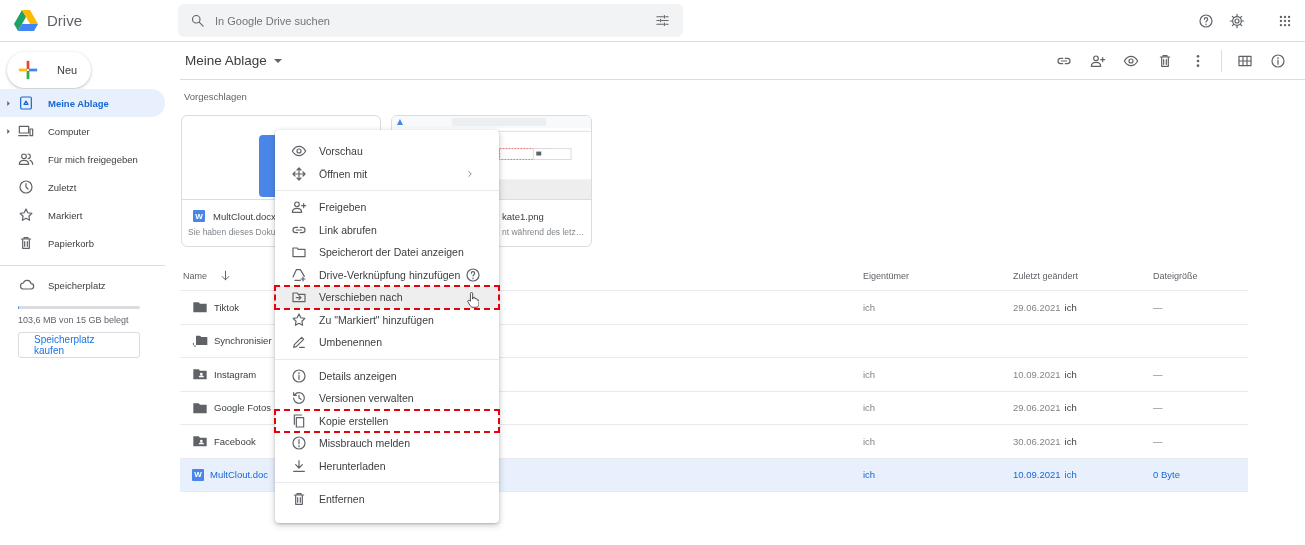  Describe the element at coordinates (1037, 441) in the screenshot. I see `modified-date: 30.06.2021` at that location.